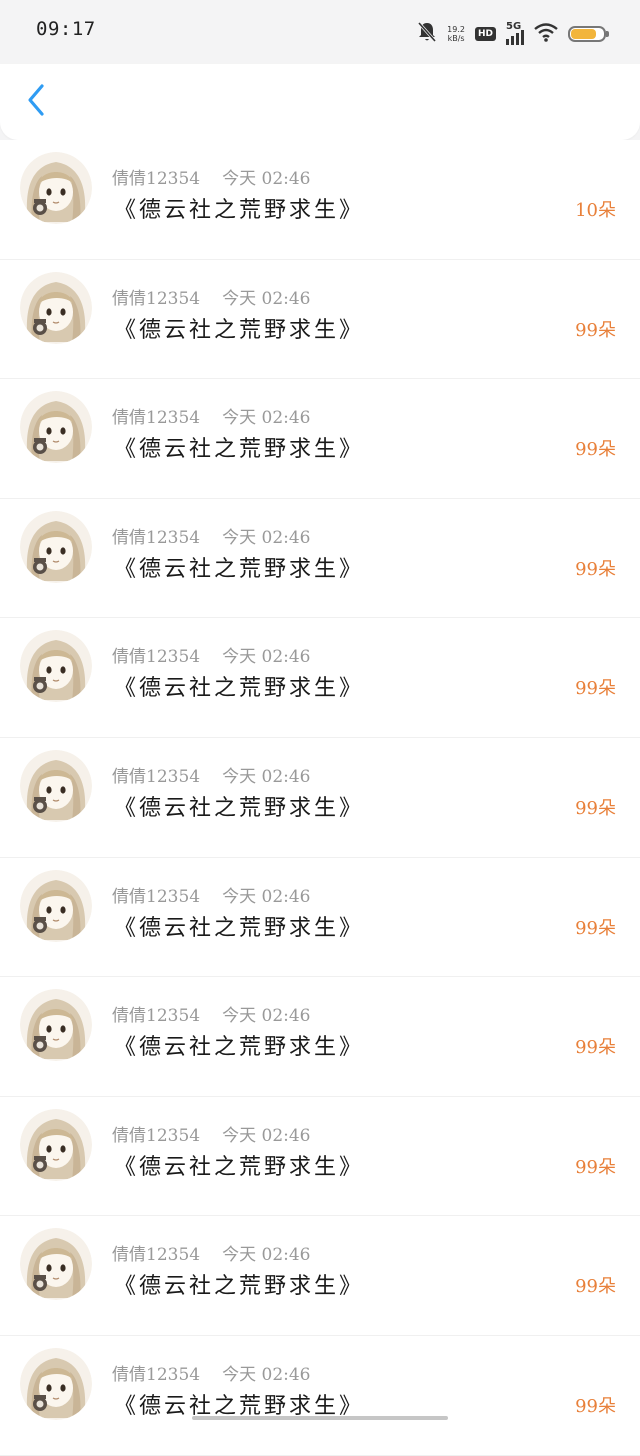 This screenshot has width=640, height=1456. I want to click on back-button, so click(36, 102).